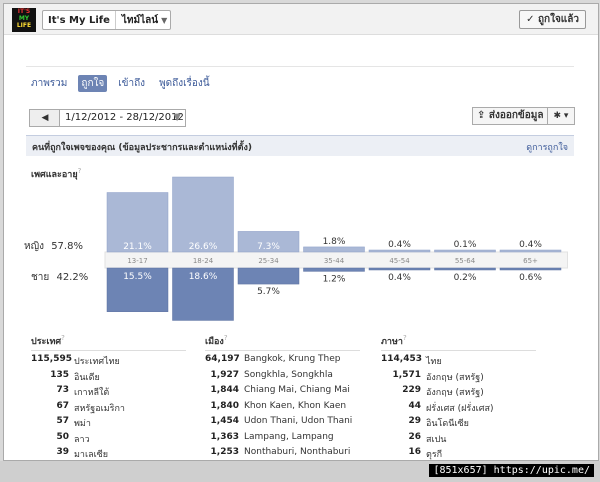  I want to click on cities-heading: เมือง?, so click(282, 342).